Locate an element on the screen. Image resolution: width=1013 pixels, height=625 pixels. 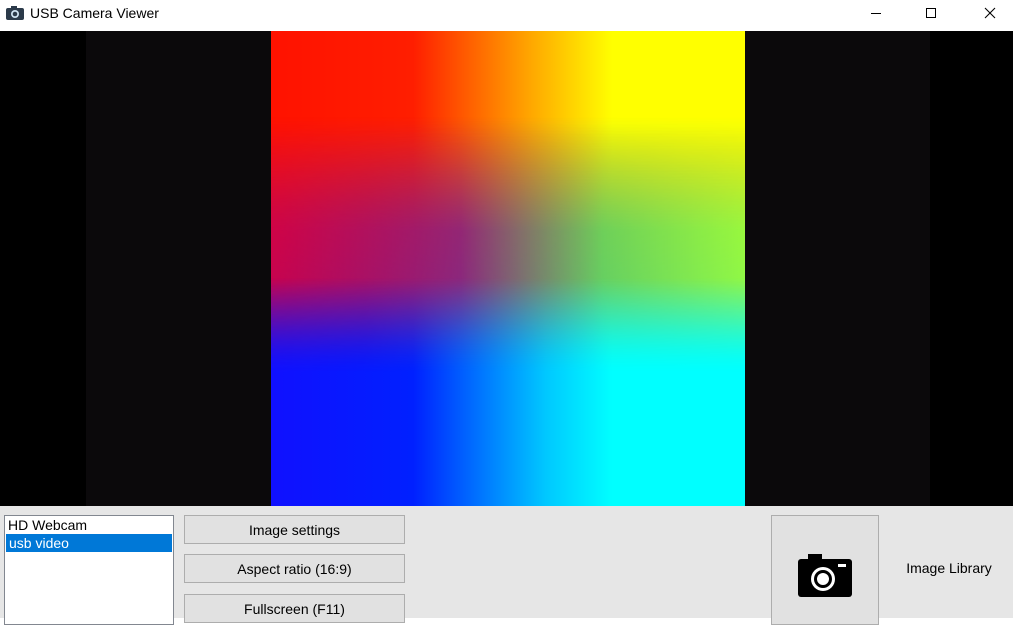
close-icon is located at coordinates (990, 15).